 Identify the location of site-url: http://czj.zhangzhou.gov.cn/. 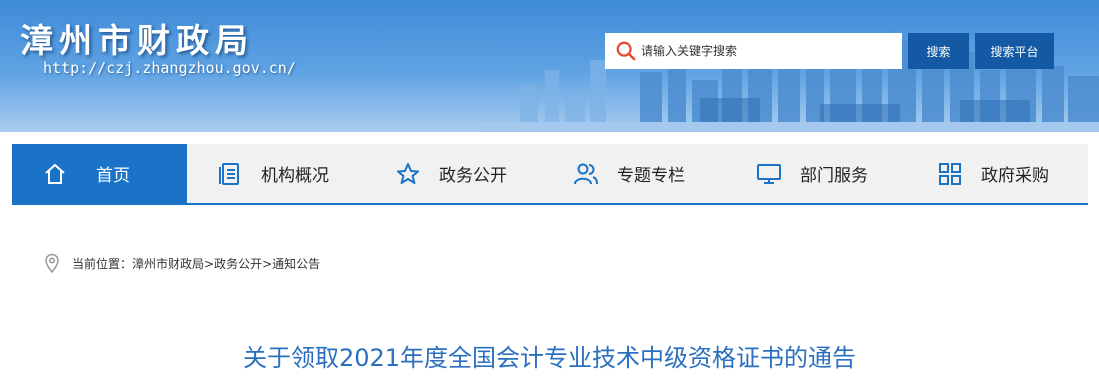
(169, 68).